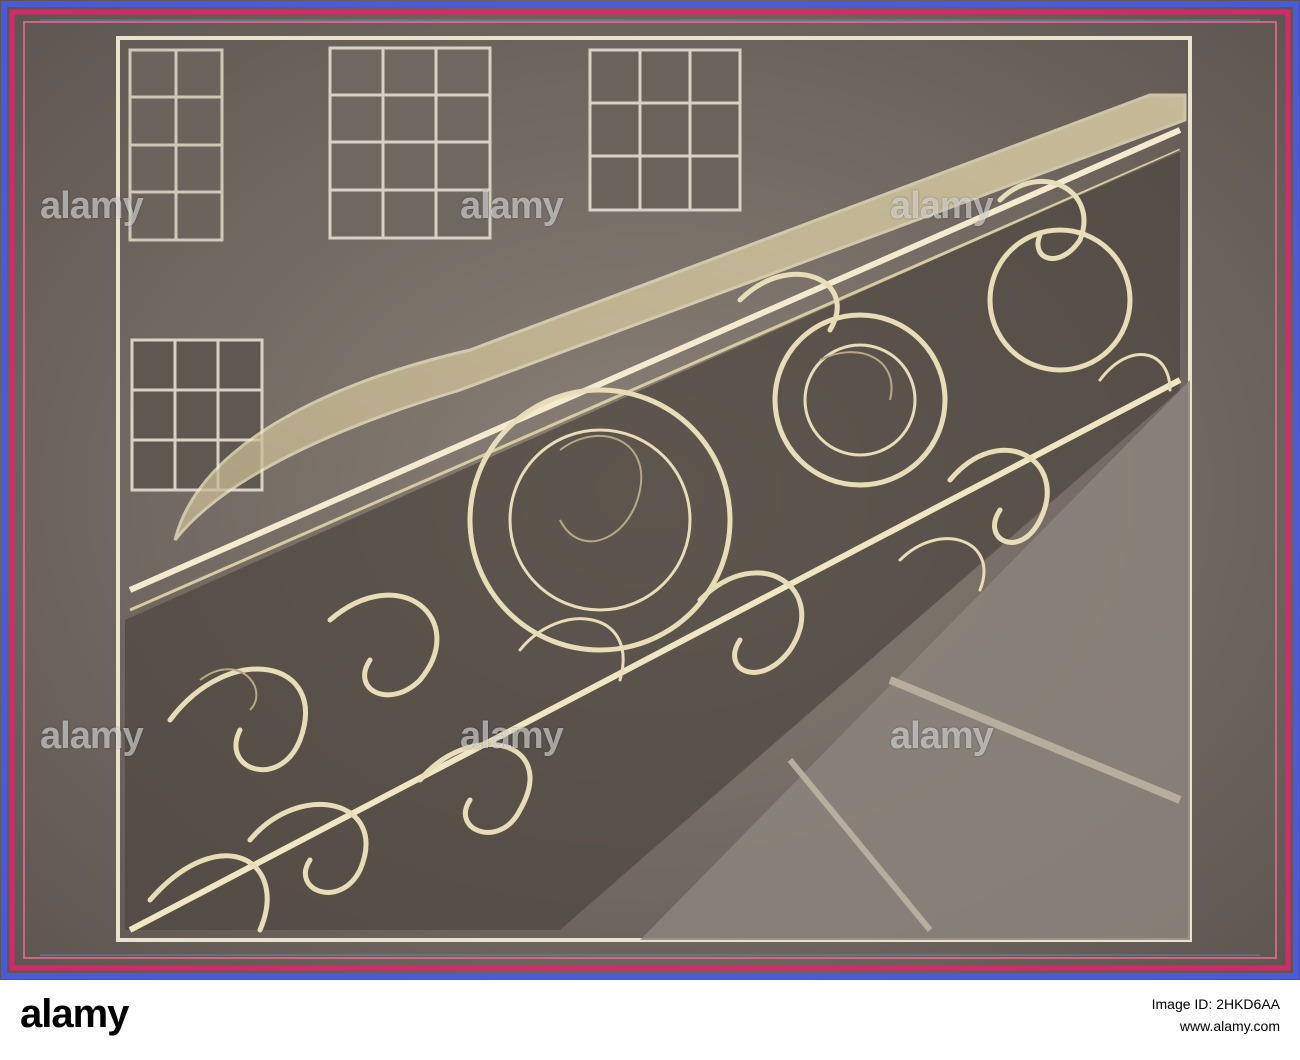 This screenshot has height=1060, width=1300. What do you see at coordinates (650, 1020) in the screenshot?
I see `footer-bar: alamy Image ID: 2HKD6AA www.alamy.com` at bounding box center [650, 1020].